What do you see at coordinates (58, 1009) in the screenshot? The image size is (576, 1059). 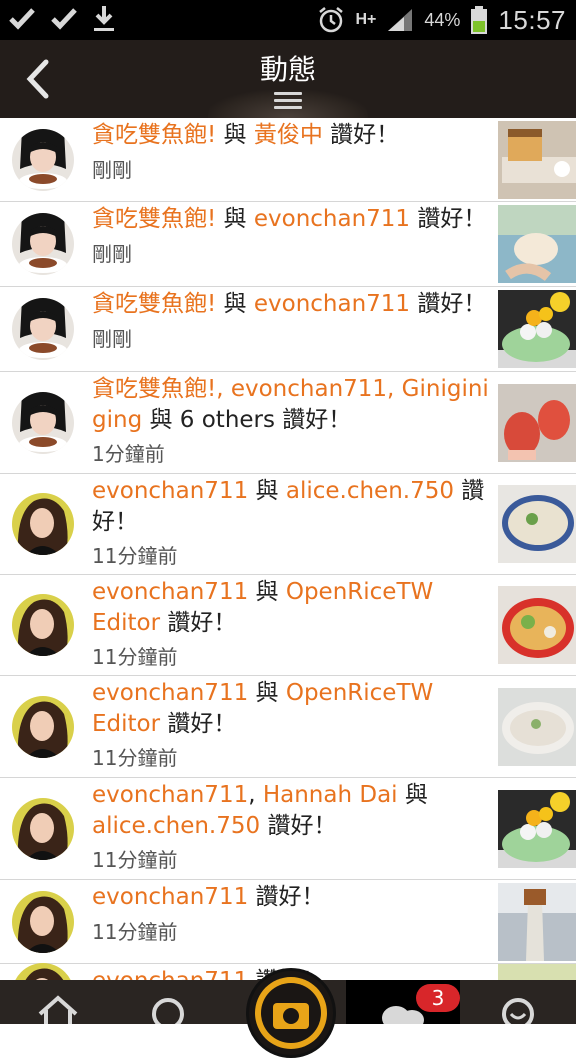 I see `home-icon` at bounding box center [58, 1009].